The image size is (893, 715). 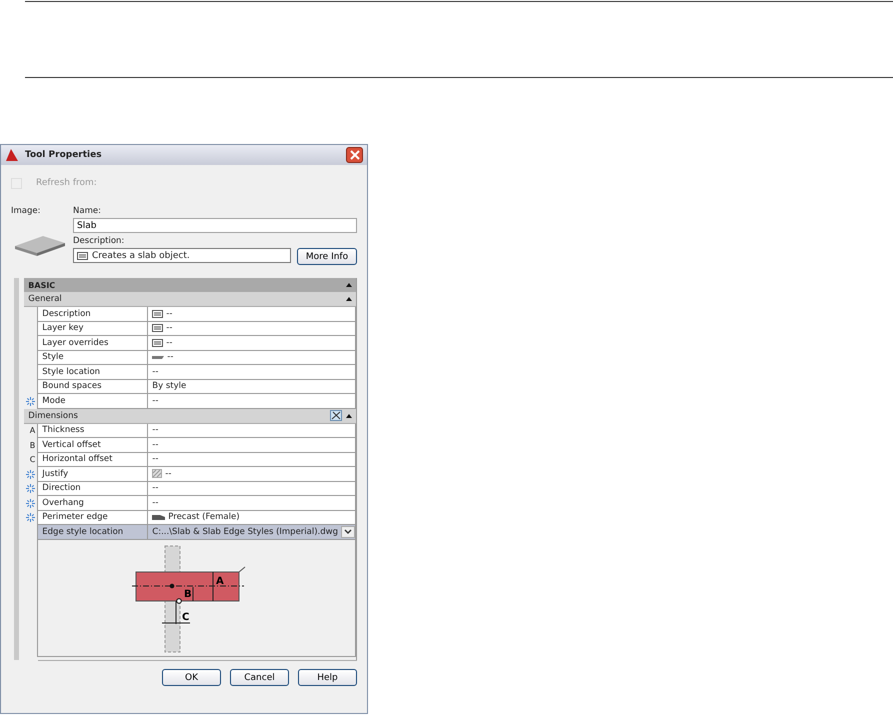 I want to click on property-name: Mode, so click(x=92, y=401).